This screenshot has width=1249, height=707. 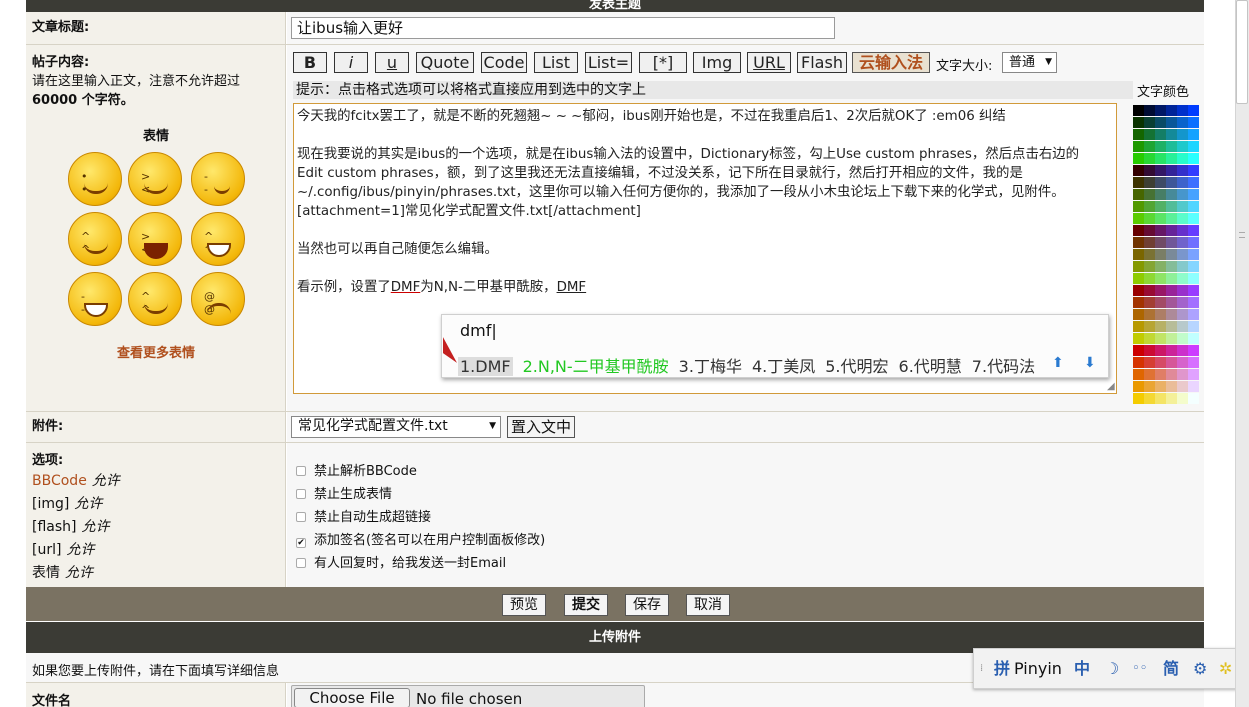 What do you see at coordinates (822, 62) in the screenshot?
I see `flash-button: Flash` at bounding box center [822, 62].